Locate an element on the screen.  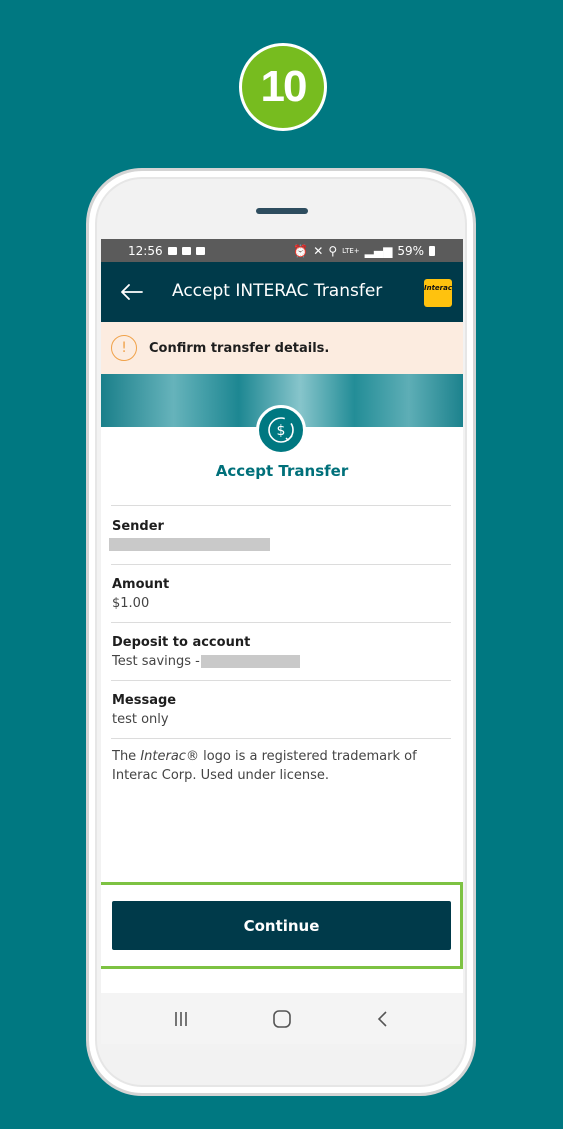
deposit-account-label: Deposit to account is located at coordinates (181, 642).